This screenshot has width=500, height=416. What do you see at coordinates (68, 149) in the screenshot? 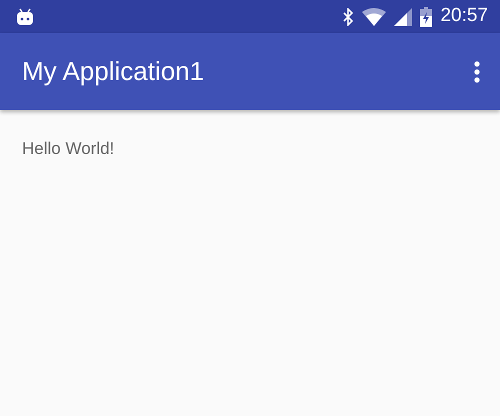
I see `hello-text: Hello World!` at bounding box center [68, 149].